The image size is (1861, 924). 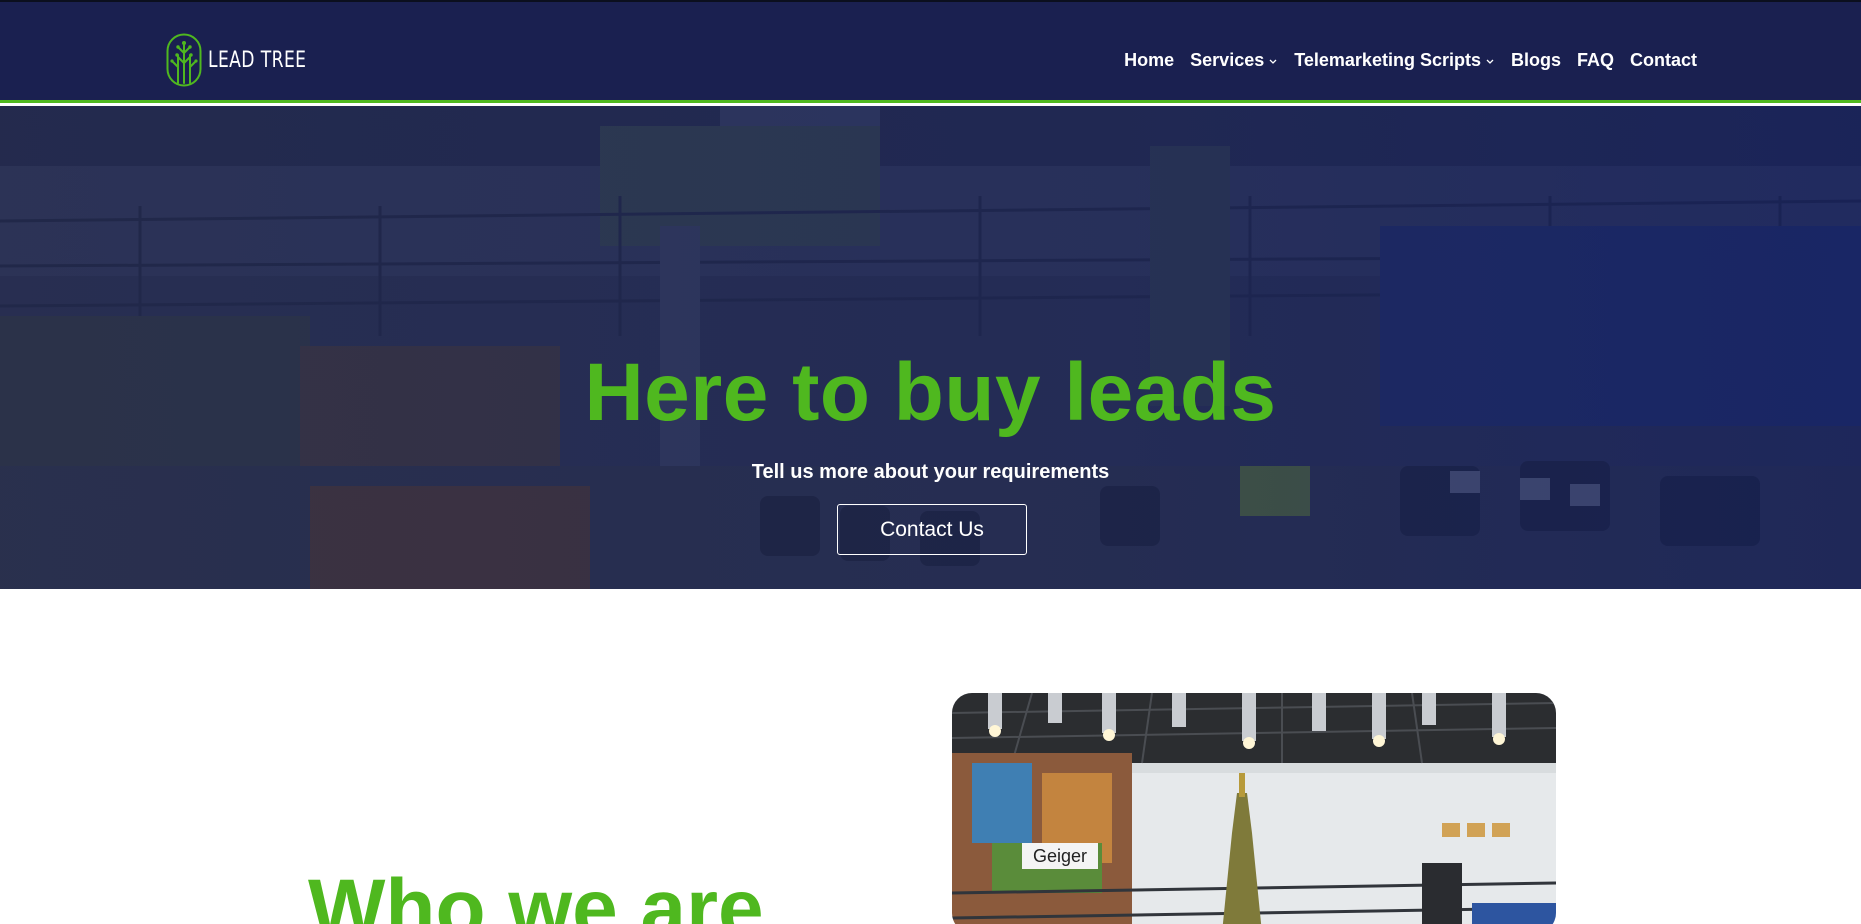 What do you see at coordinates (184, 60) in the screenshot?
I see `tree-icon` at bounding box center [184, 60].